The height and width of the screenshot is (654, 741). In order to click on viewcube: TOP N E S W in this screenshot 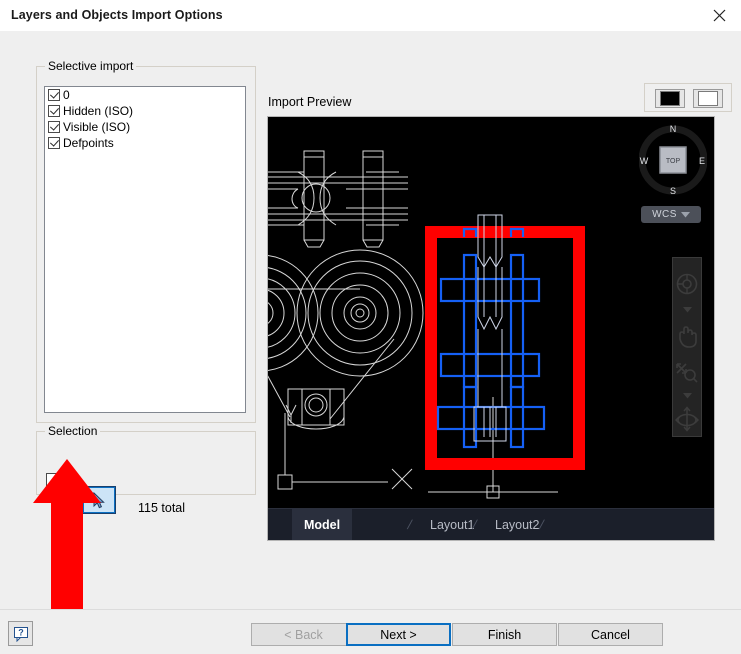, I will do `click(673, 160)`.